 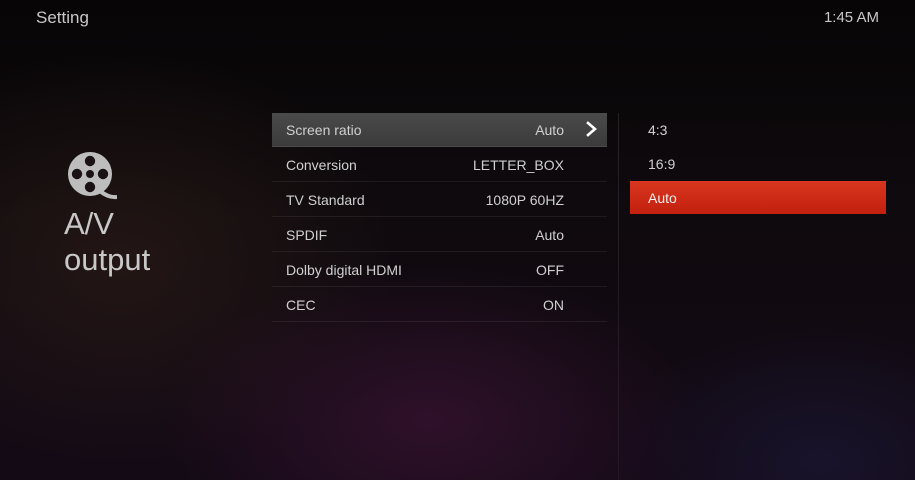 I want to click on option-16-9: 16:9, so click(x=758, y=163).